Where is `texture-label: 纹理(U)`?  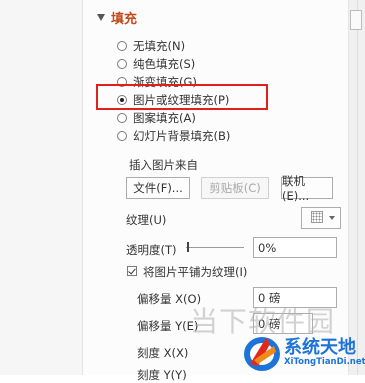
texture-label: 纹理(U) is located at coordinates (146, 220).